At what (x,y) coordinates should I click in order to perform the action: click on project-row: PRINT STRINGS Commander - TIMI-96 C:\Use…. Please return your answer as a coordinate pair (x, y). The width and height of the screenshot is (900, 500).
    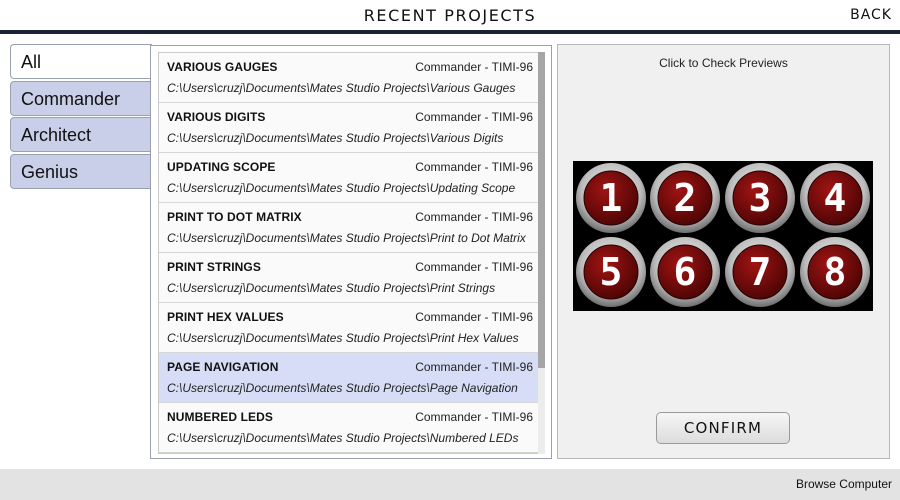
    Looking at the image, I should click on (348, 278).